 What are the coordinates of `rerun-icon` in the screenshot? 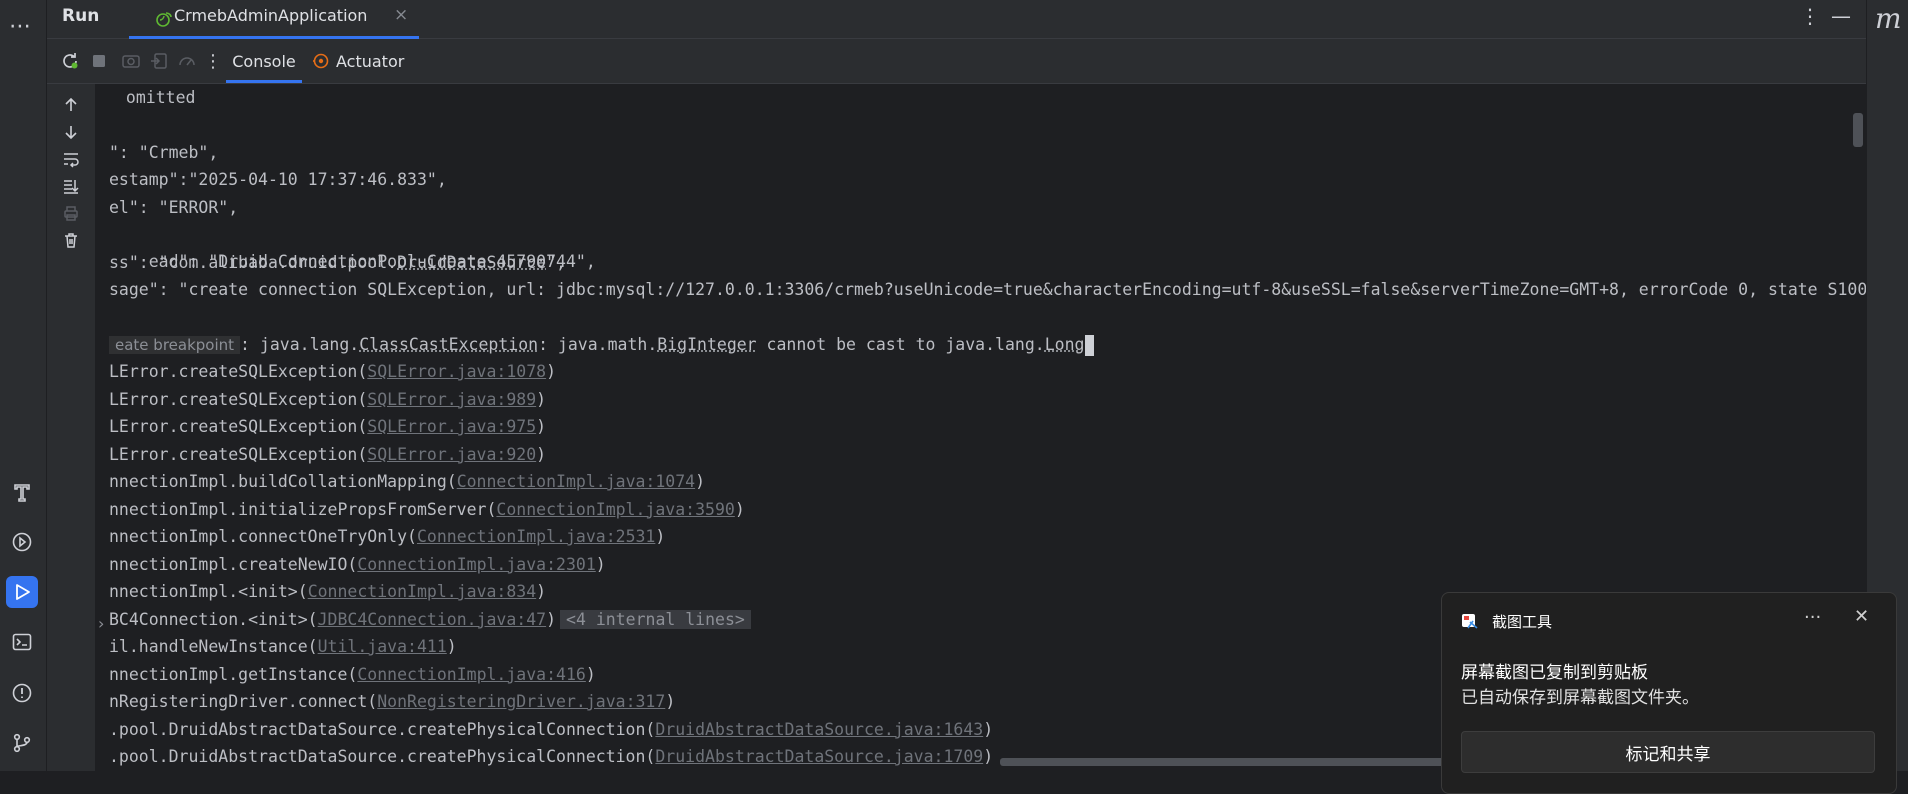 It's located at (70, 61).